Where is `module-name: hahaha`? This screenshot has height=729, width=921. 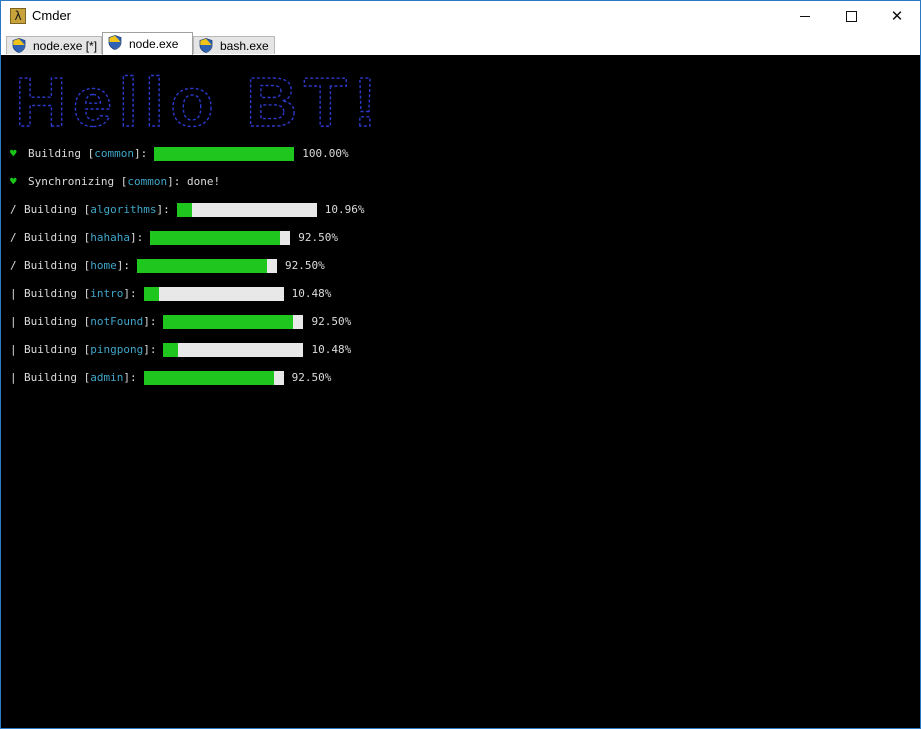
module-name: hahaha is located at coordinates (110, 237).